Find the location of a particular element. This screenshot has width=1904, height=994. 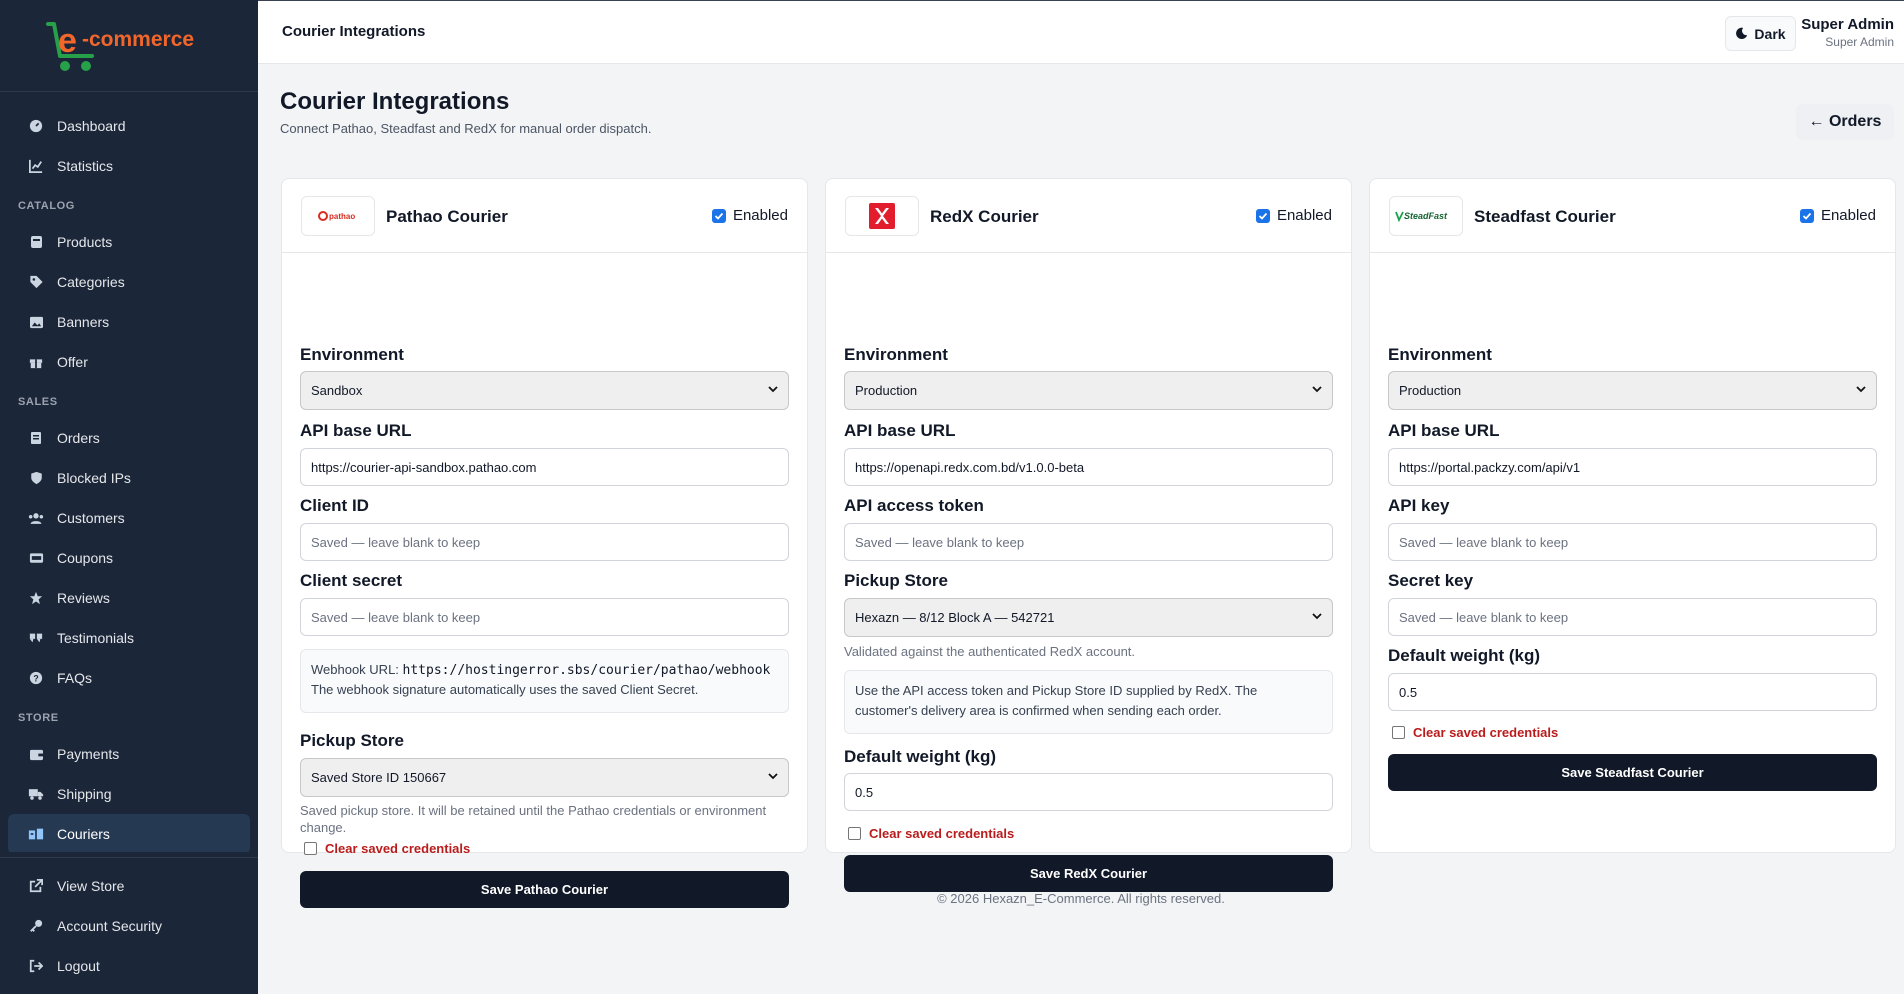

environment-value: Production is located at coordinates (1430, 390).